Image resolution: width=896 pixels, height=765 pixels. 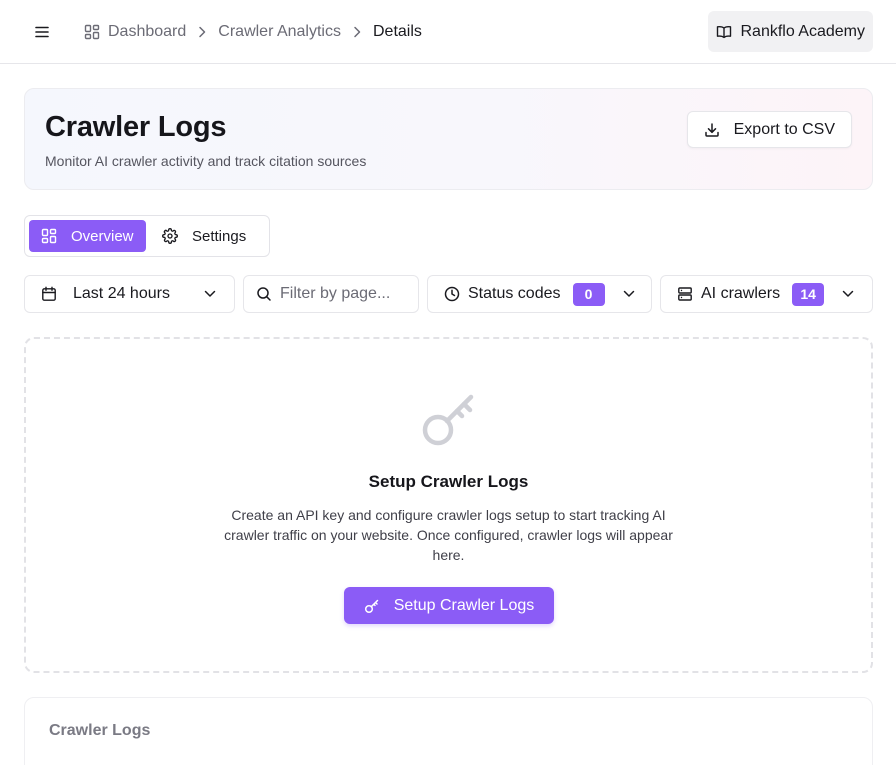 I want to click on page-title: Crawler Logs, so click(x=136, y=127).